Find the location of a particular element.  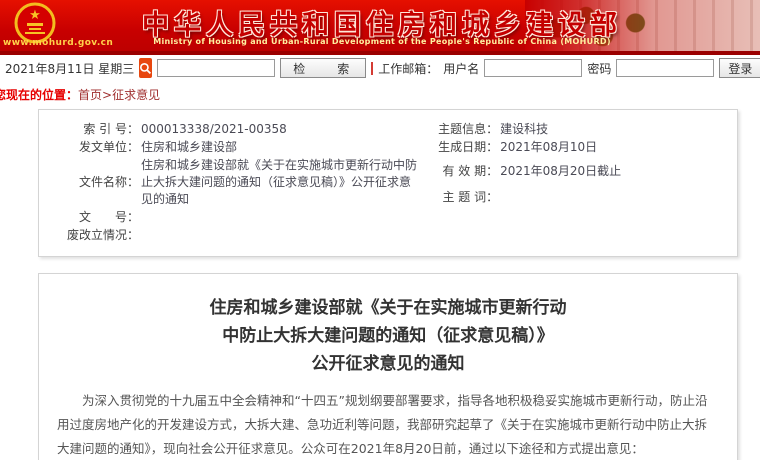

mail-icon is located at coordinates (378, 68).